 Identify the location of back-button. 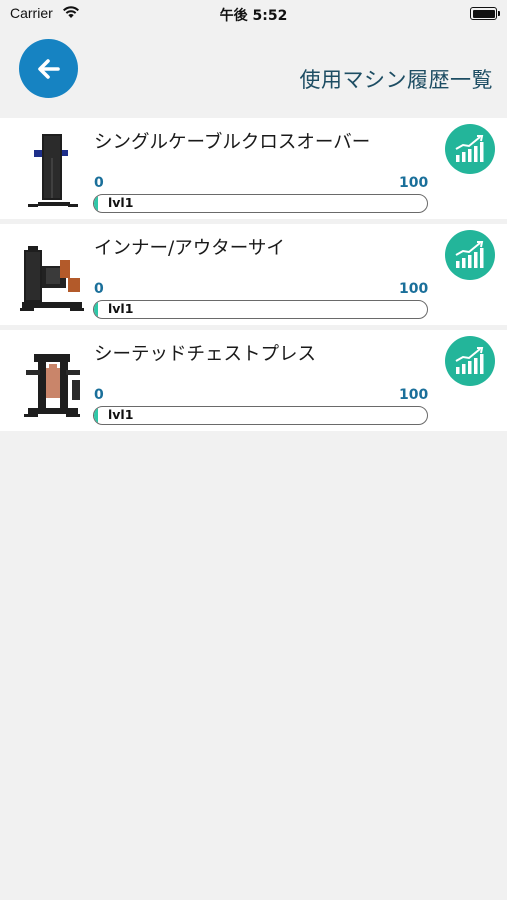
(48, 68).